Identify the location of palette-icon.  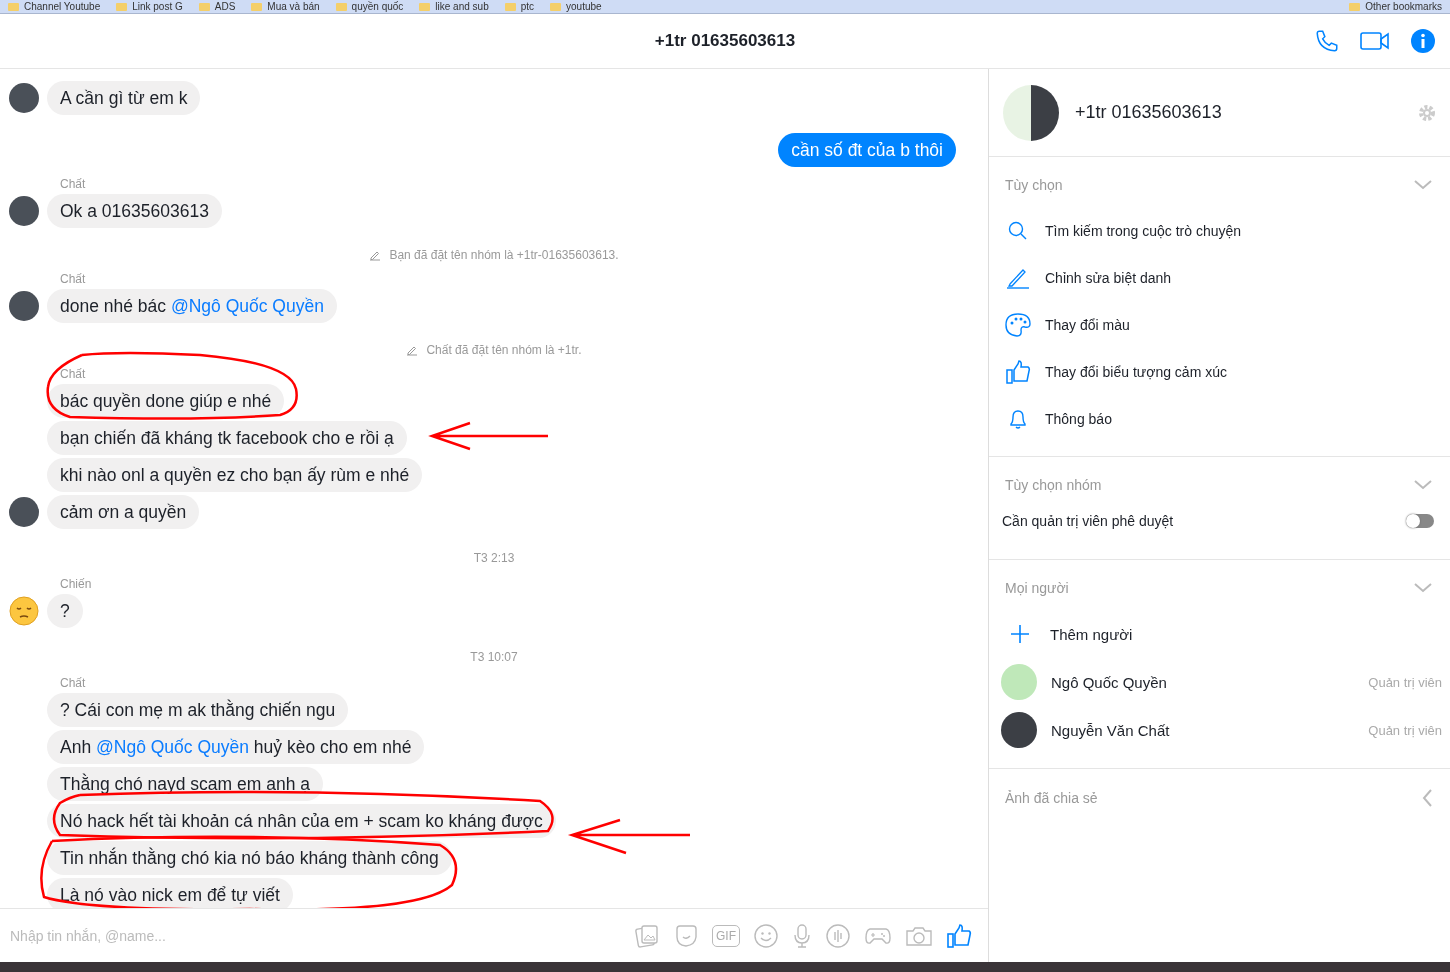
(1018, 324).